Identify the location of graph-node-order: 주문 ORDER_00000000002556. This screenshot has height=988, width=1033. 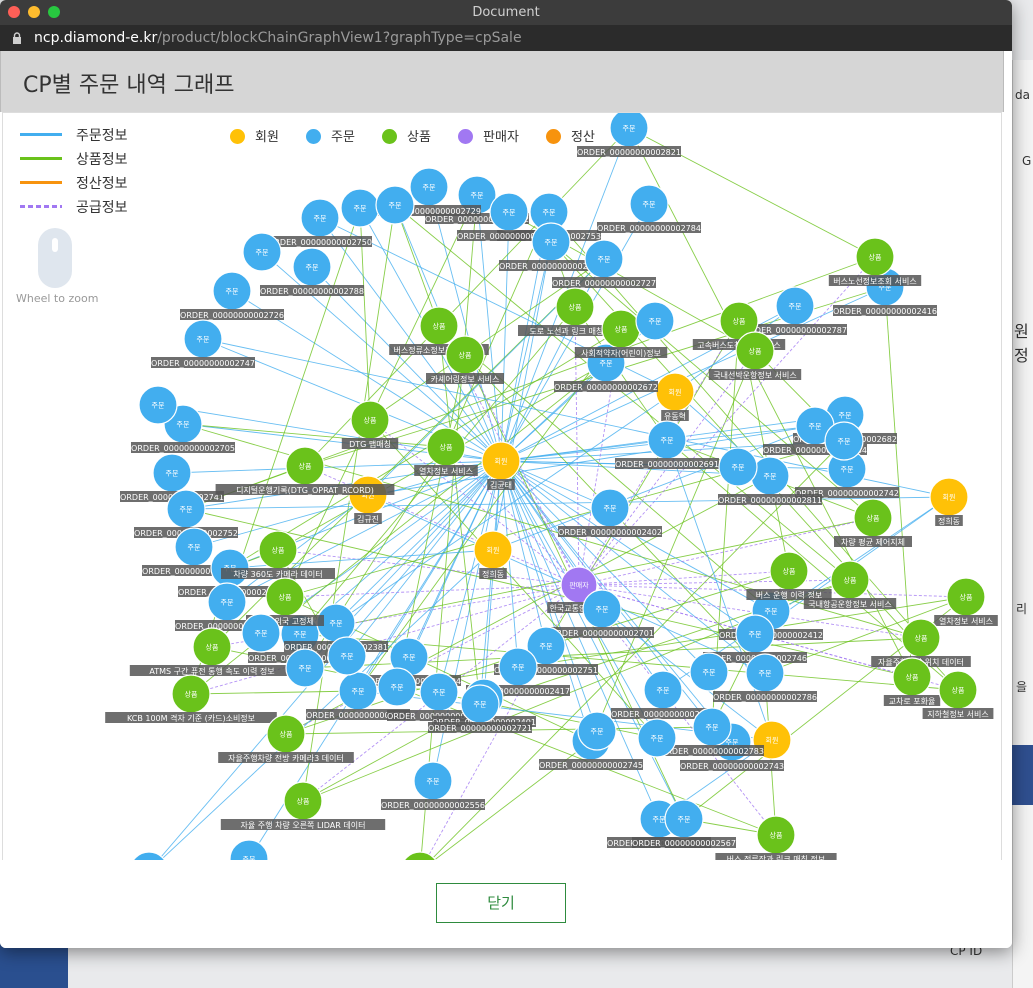
(433, 785).